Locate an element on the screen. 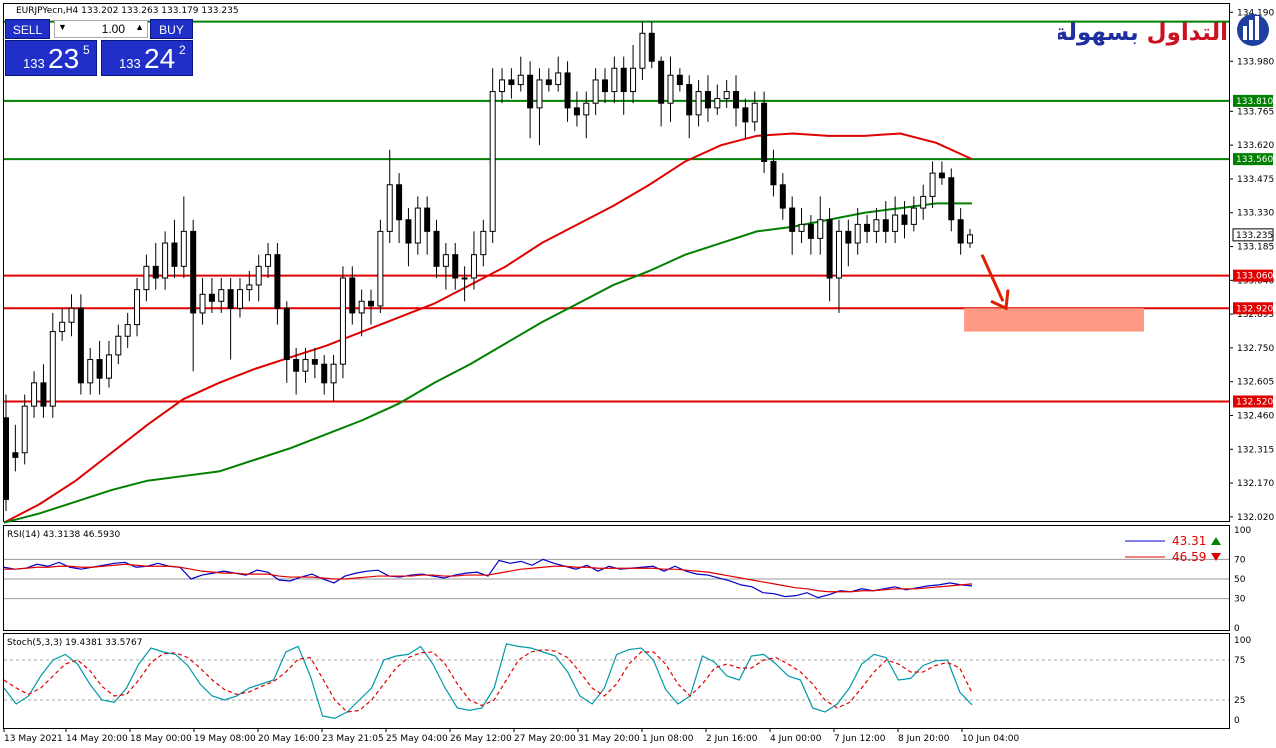 The width and height of the screenshot is (1276, 748). y-tick-label: 133.475 is located at coordinates (1255, 180).